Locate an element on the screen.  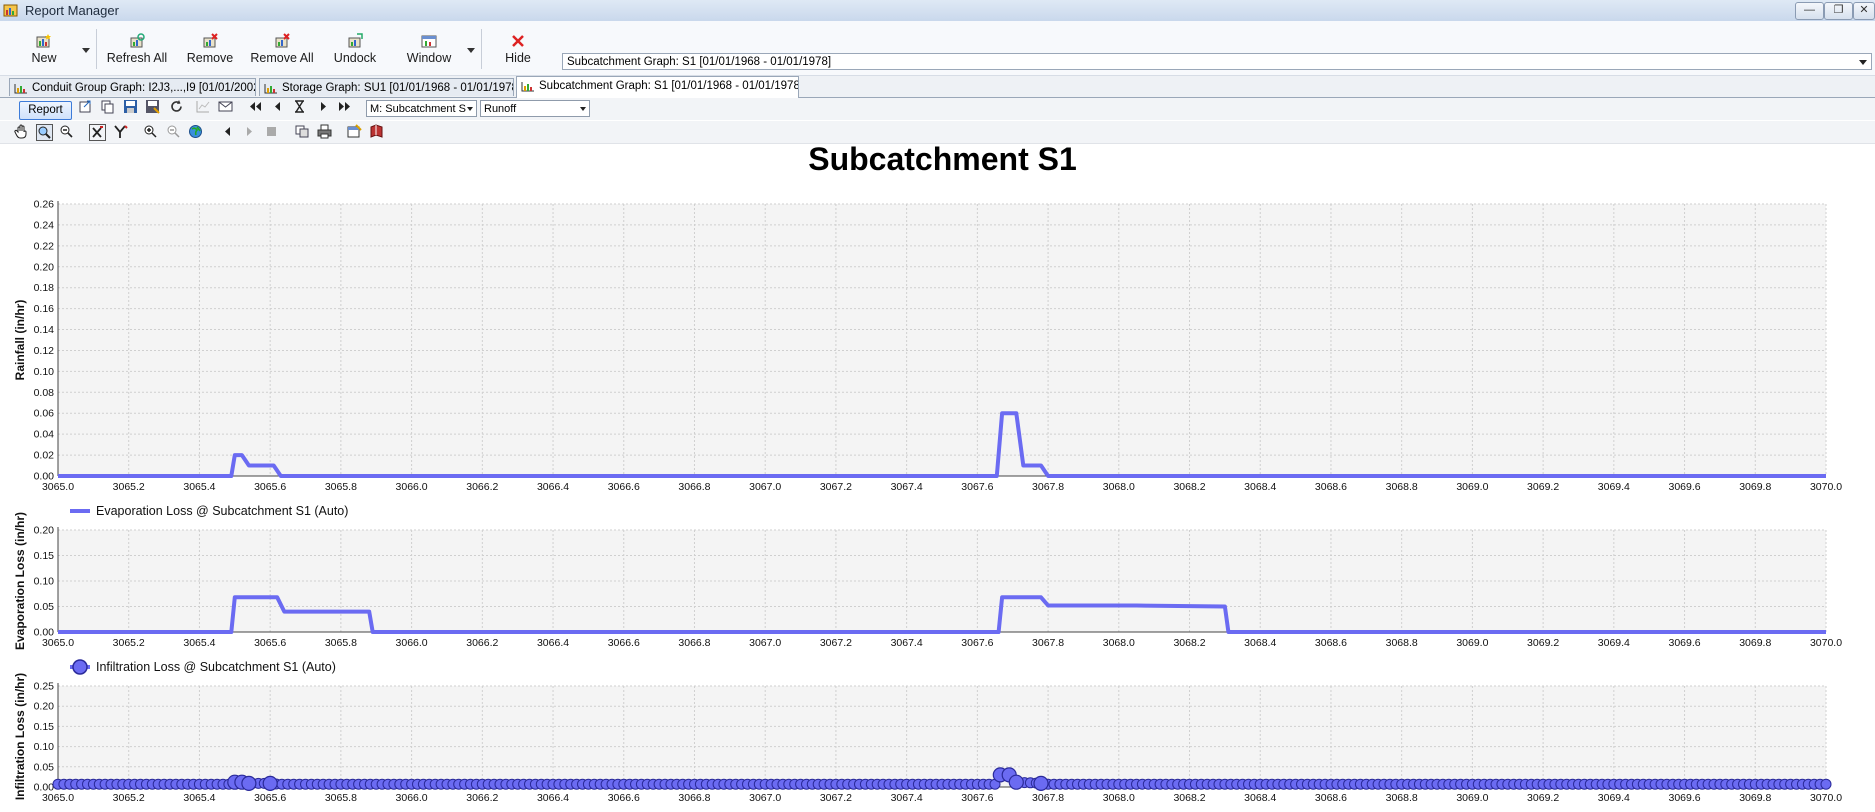
back-icon is located at coordinates (227, 131).